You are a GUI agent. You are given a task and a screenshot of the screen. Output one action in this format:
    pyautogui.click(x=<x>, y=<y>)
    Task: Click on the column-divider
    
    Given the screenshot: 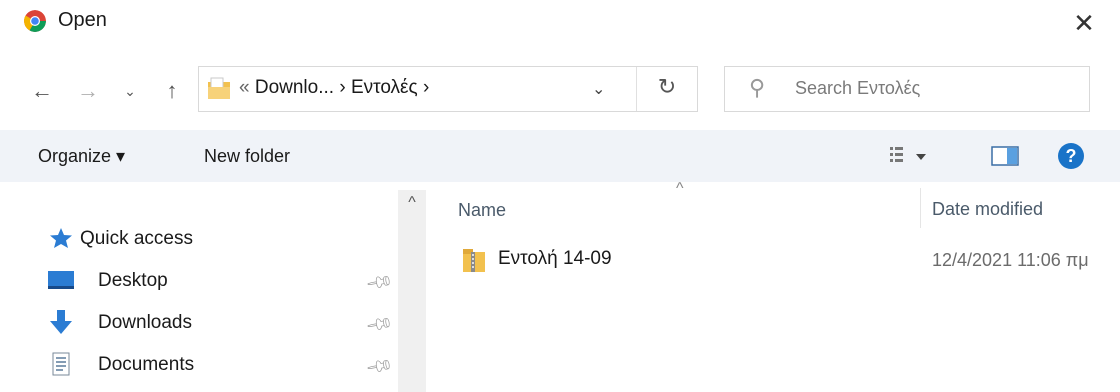 What is the action you would take?
    pyautogui.click(x=920, y=208)
    